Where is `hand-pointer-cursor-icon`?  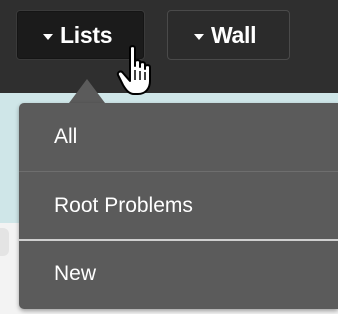
hand-pointer-cursor-icon is located at coordinates (133, 70).